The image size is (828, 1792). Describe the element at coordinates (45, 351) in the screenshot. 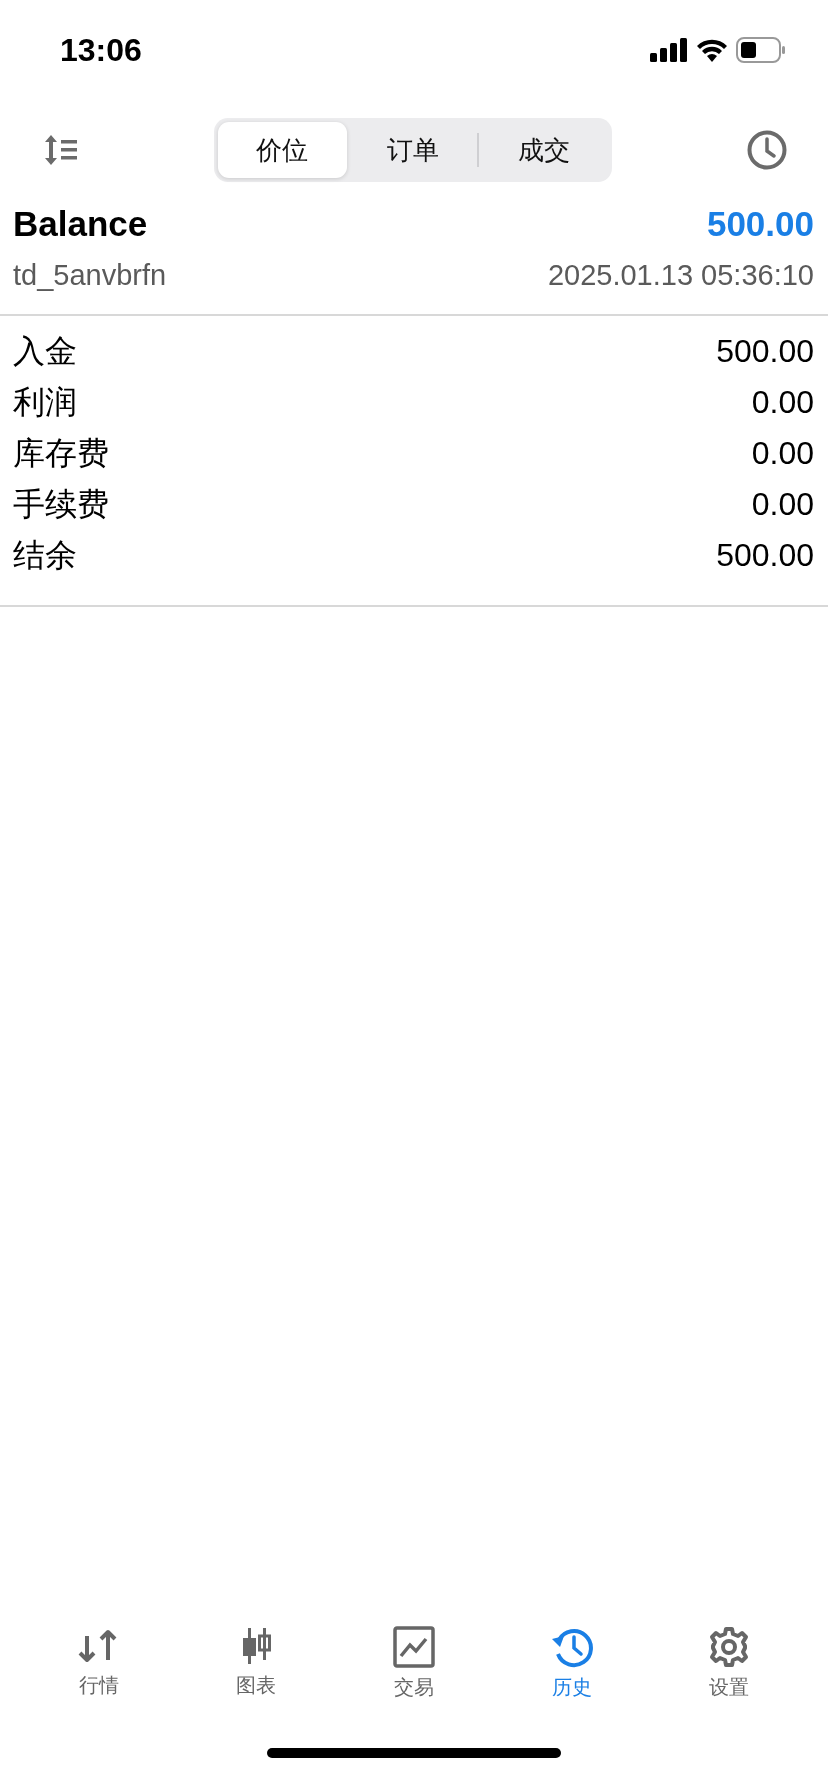

I see `row-label: 入金` at that location.